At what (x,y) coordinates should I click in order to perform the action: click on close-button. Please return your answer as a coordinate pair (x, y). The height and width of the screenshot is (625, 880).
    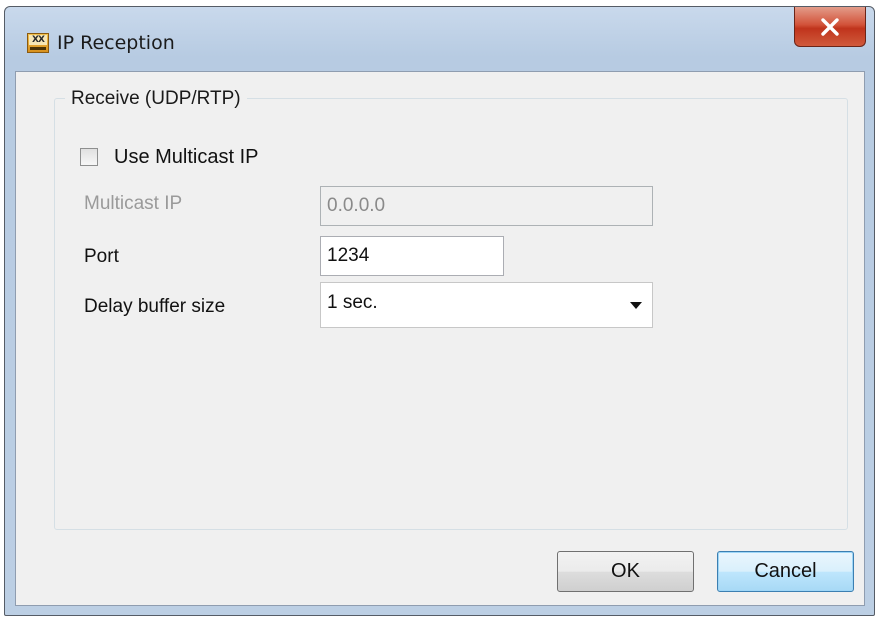
    Looking at the image, I should click on (830, 27).